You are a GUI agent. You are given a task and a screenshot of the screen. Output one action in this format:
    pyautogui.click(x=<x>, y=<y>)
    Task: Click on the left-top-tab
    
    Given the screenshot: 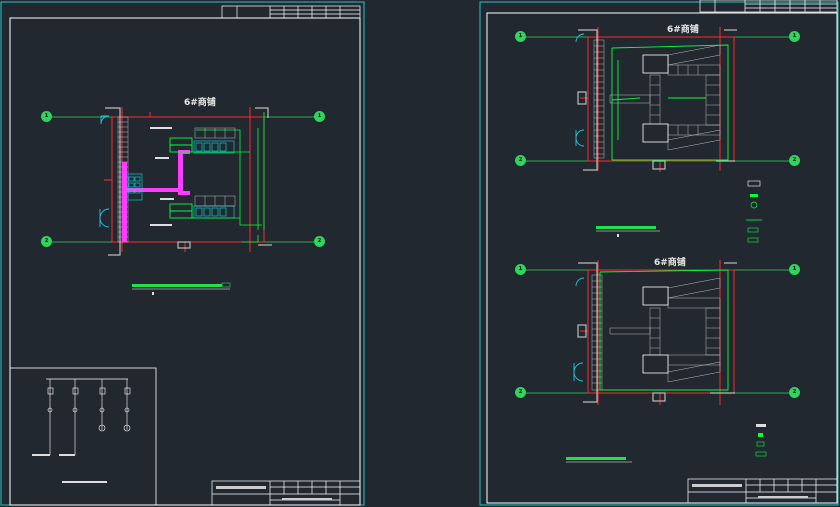 What is the action you would take?
    pyautogui.click(x=291, y=12)
    